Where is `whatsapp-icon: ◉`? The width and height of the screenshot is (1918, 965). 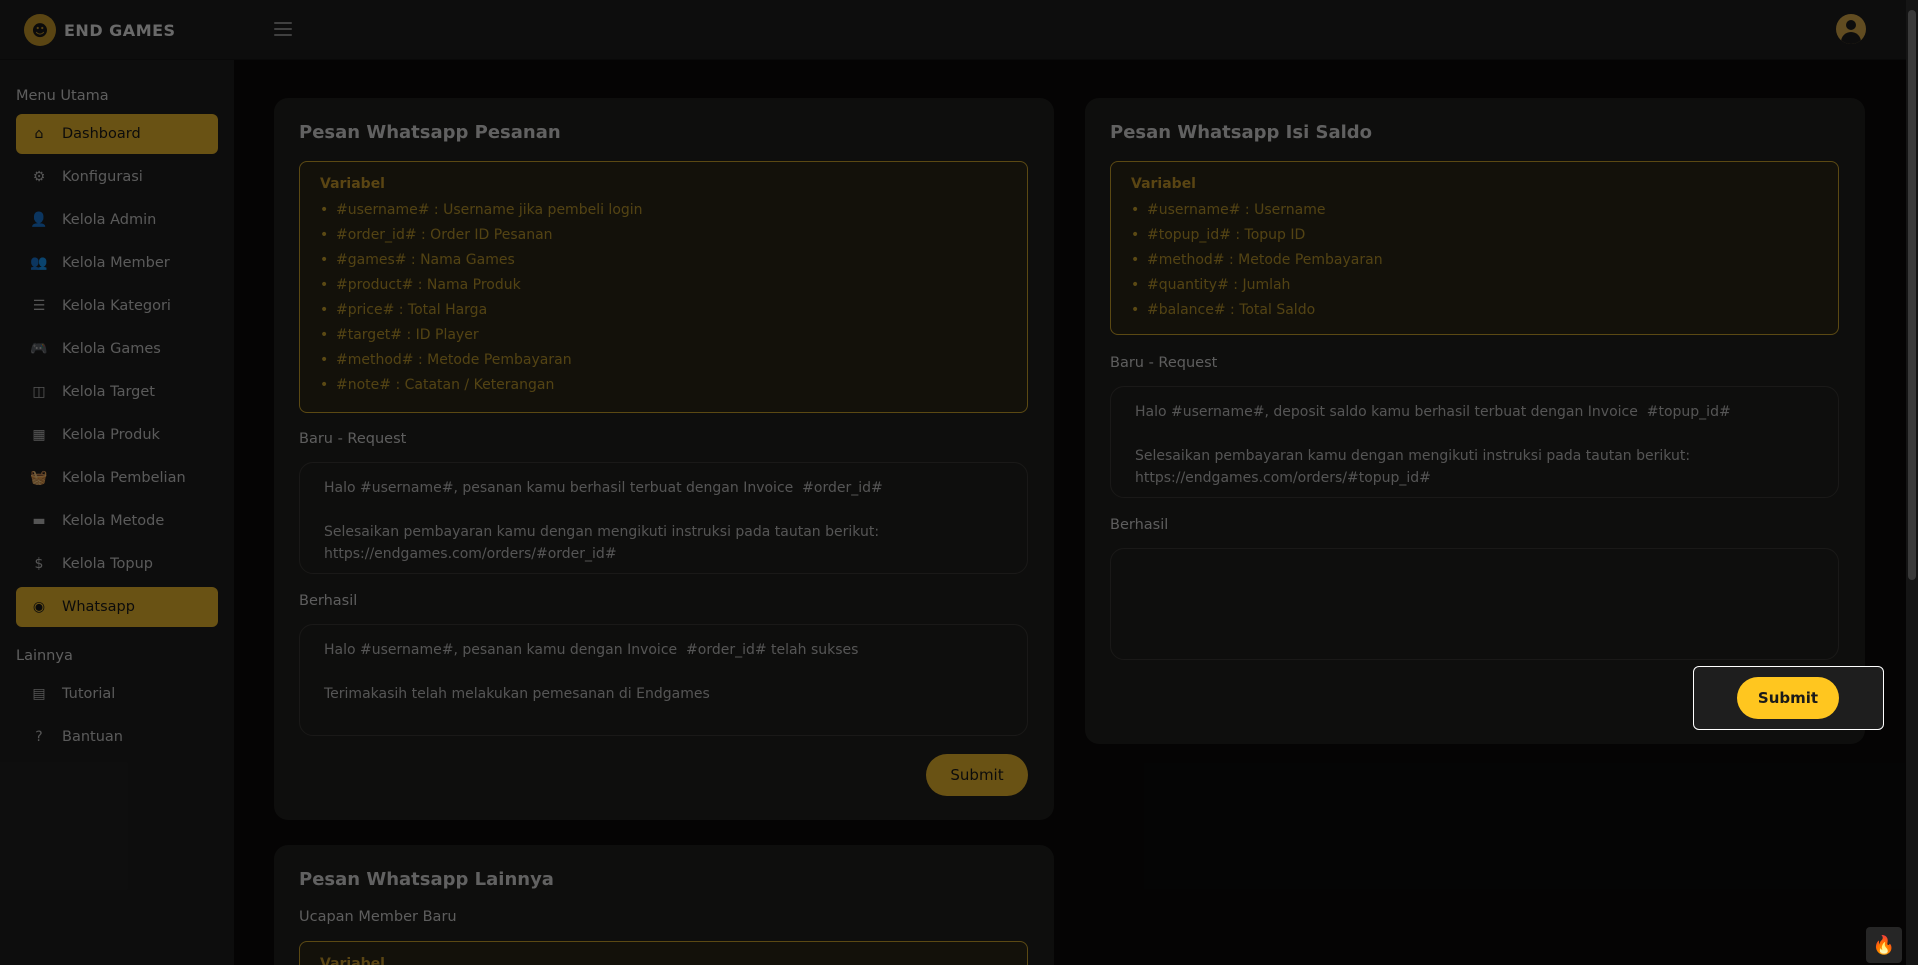
whatsapp-icon: ◉ is located at coordinates (39, 607).